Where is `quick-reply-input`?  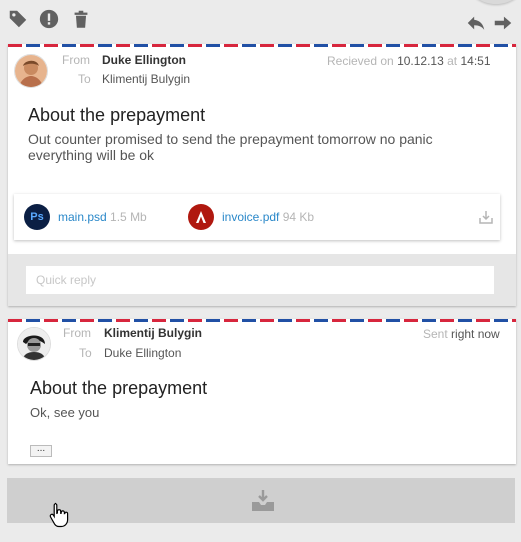
quick-reply-input is located at coordinates (260, 280).